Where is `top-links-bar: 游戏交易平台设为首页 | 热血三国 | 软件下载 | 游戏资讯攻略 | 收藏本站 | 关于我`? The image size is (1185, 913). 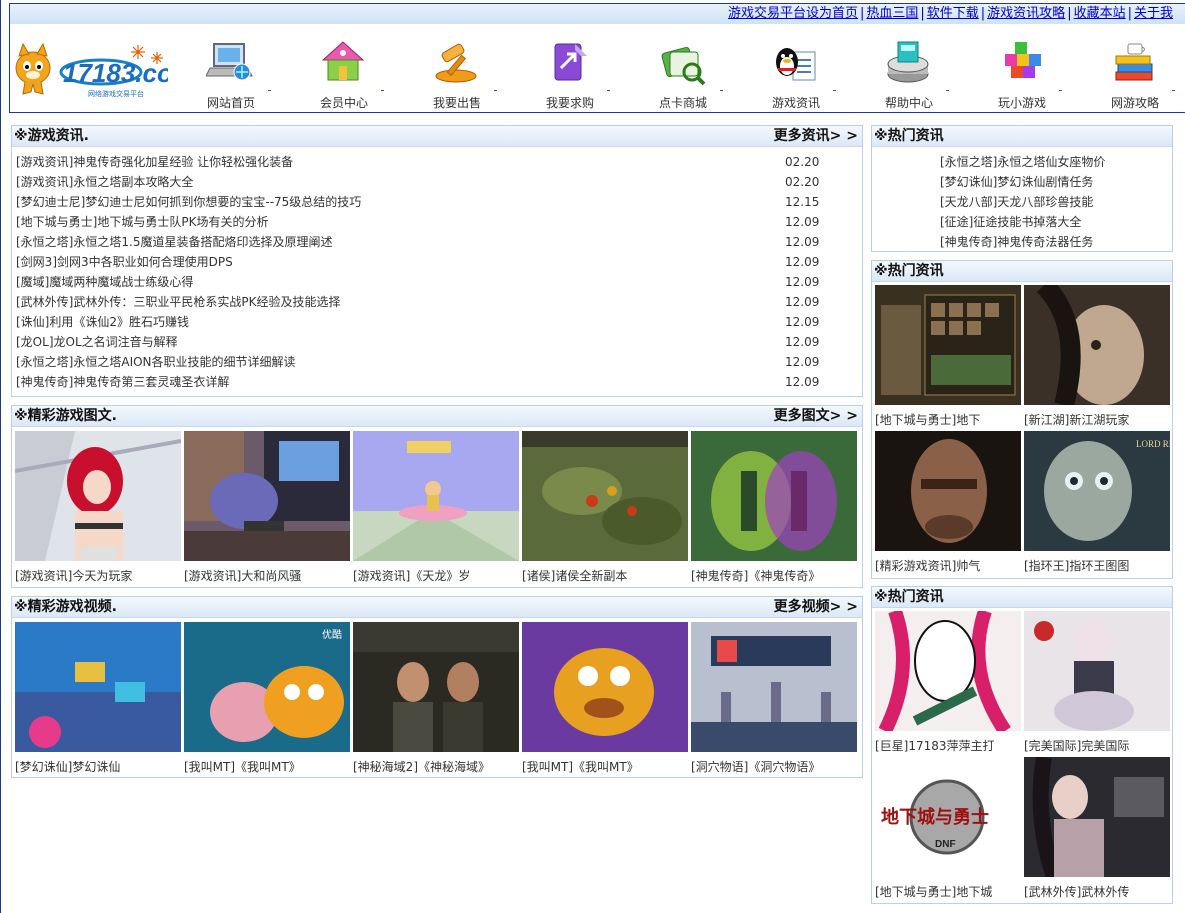
top-links-bar: 游戏交易平台设为首页 | 热血三国 | 软件下载 | 游戏资讯攻略 | 收藏本站 | 关于我 is located at coordinates (597, 14).